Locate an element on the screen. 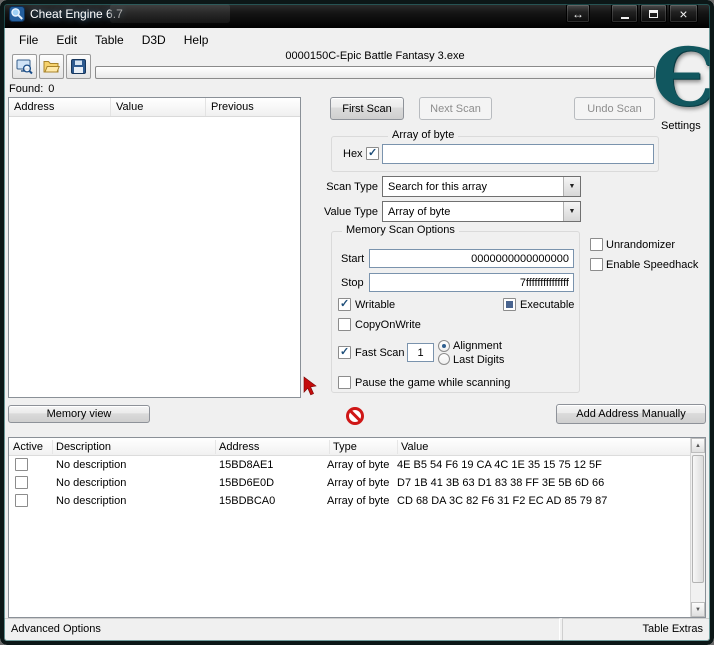  scroll-down-button: ▼ is located at coordinates (698, 609).